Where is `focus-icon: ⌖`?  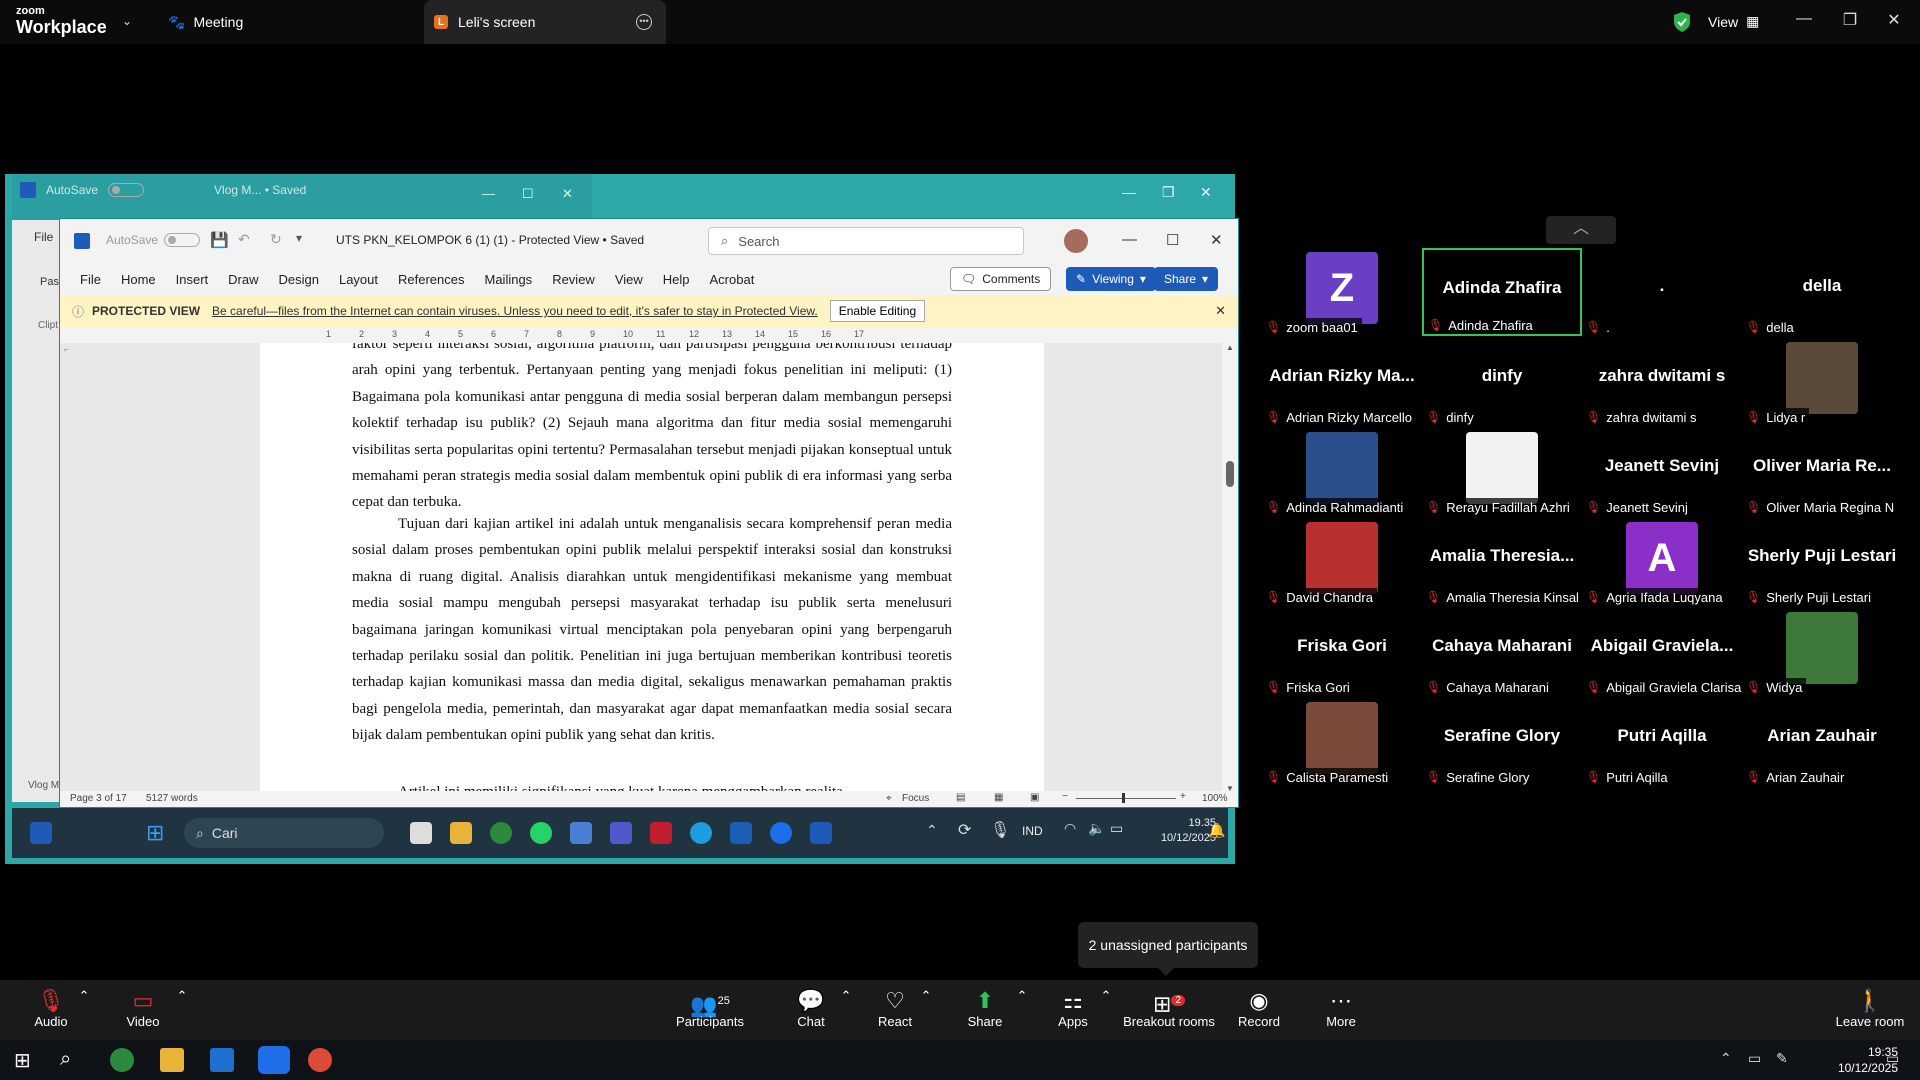 focus-icon: ⌖ is located at coordinates (889, 798).